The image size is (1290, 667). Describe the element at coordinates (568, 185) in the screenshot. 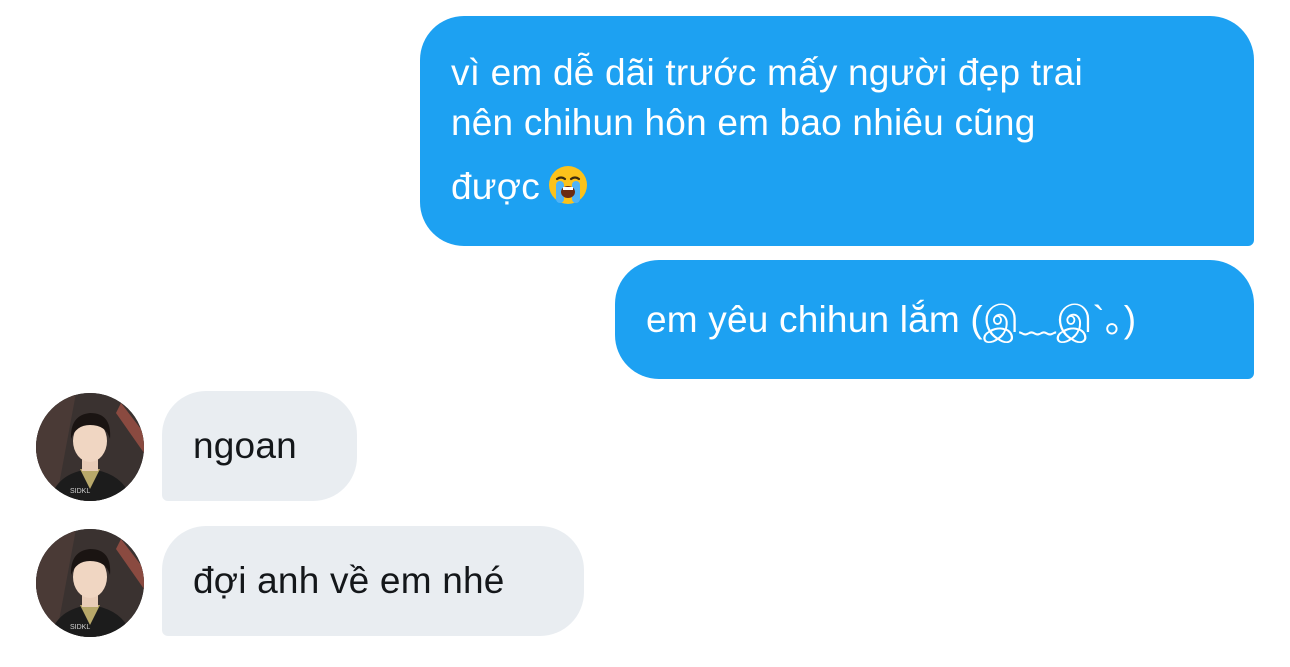

I see `loudly-crying-face-icon` at that location.